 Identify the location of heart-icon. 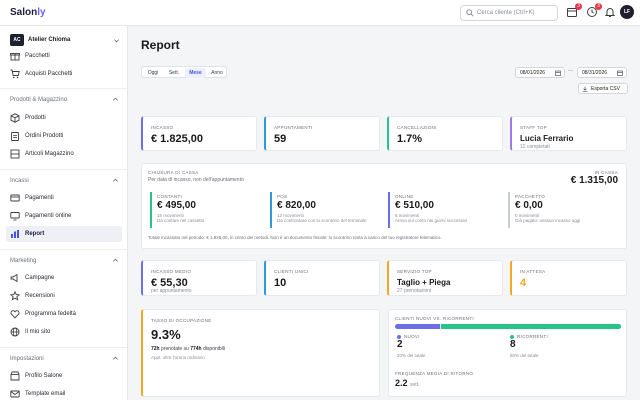
(15, 314).